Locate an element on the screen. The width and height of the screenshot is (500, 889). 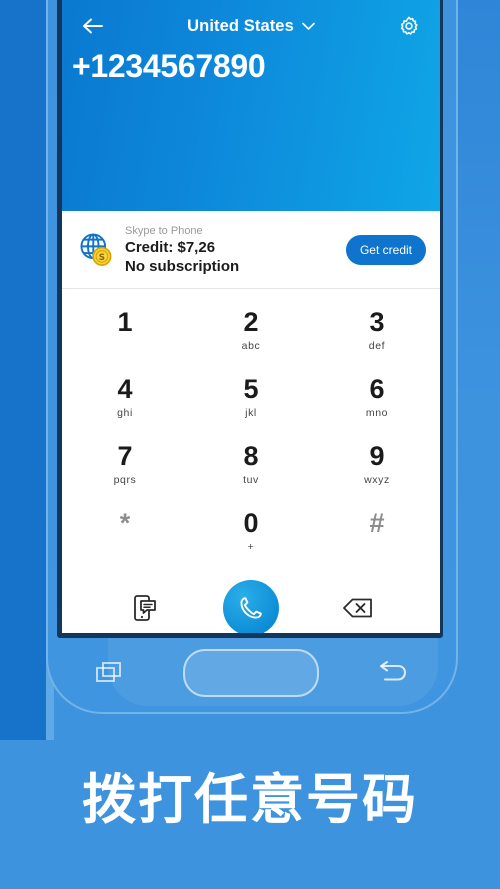
phone-handset-icon is located at coordinates (251, 608).